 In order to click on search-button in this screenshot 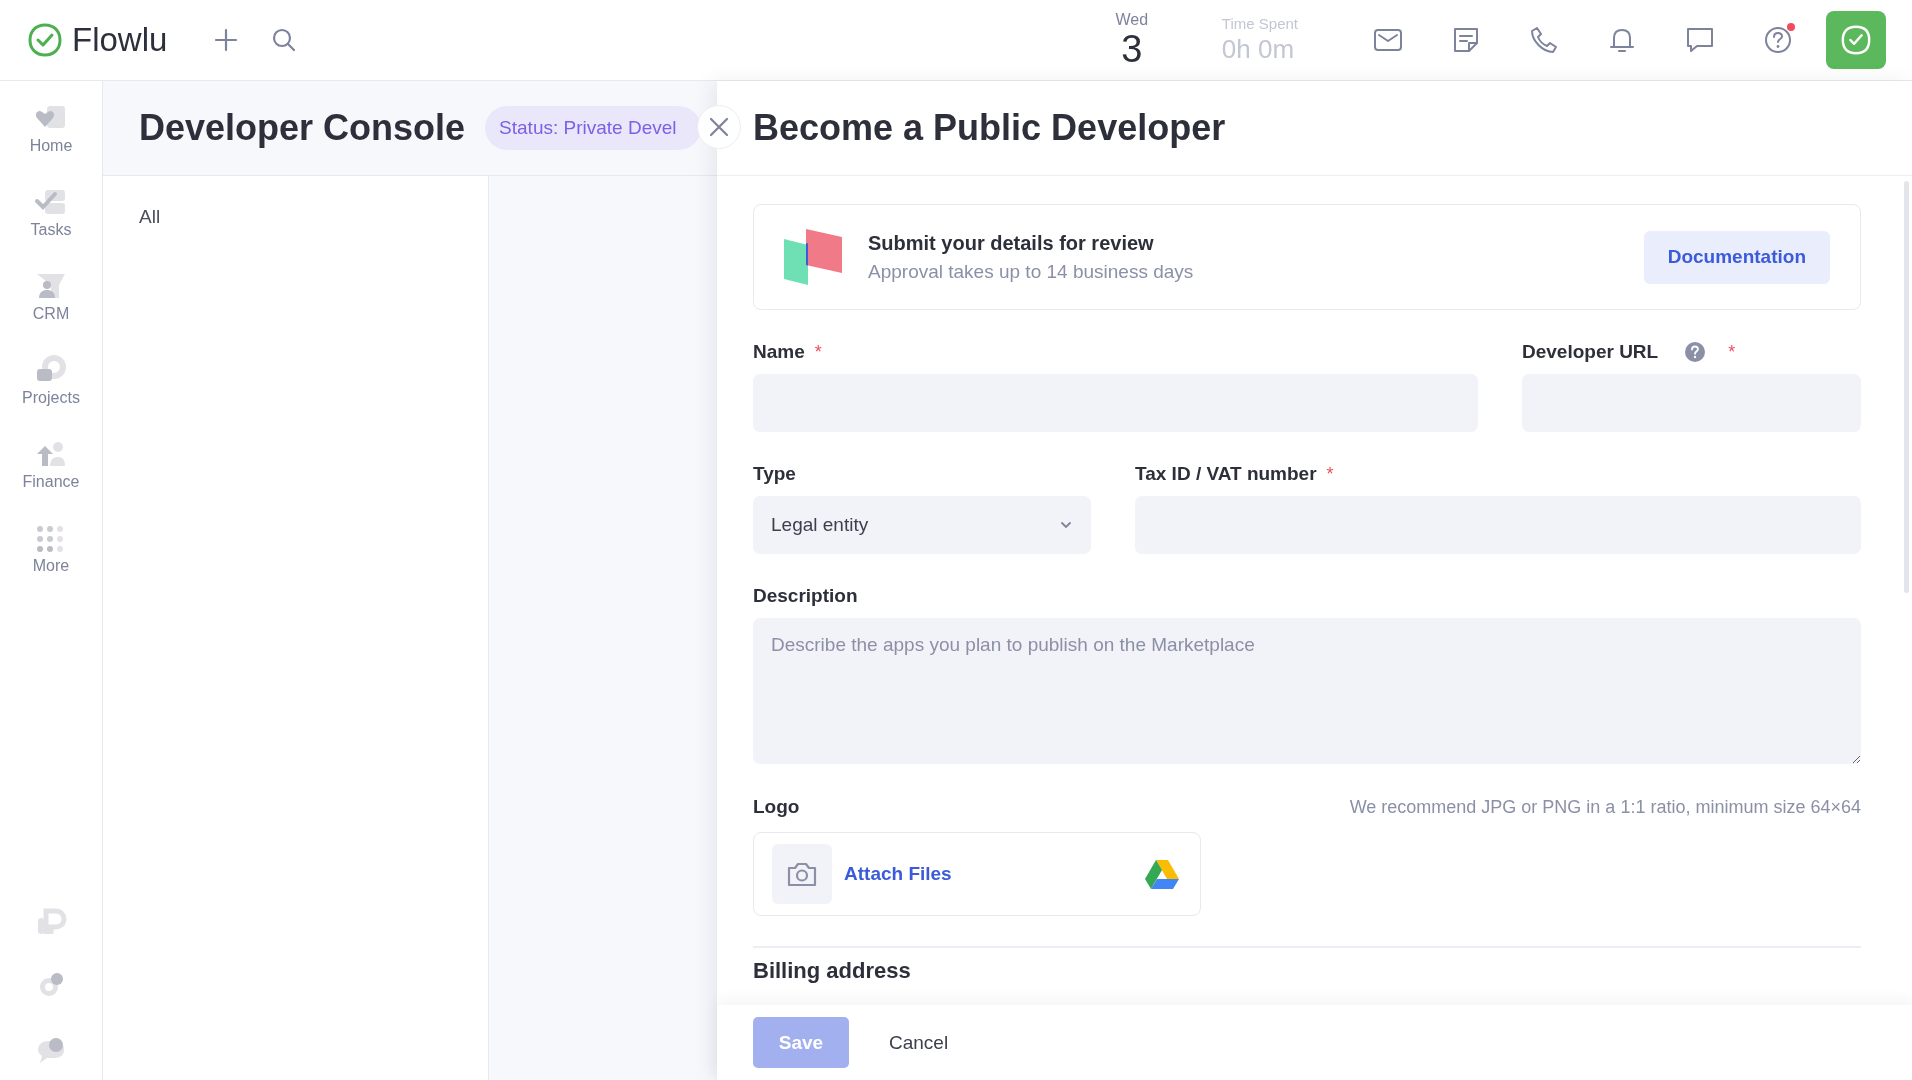, I will do `click(284, 40)`.